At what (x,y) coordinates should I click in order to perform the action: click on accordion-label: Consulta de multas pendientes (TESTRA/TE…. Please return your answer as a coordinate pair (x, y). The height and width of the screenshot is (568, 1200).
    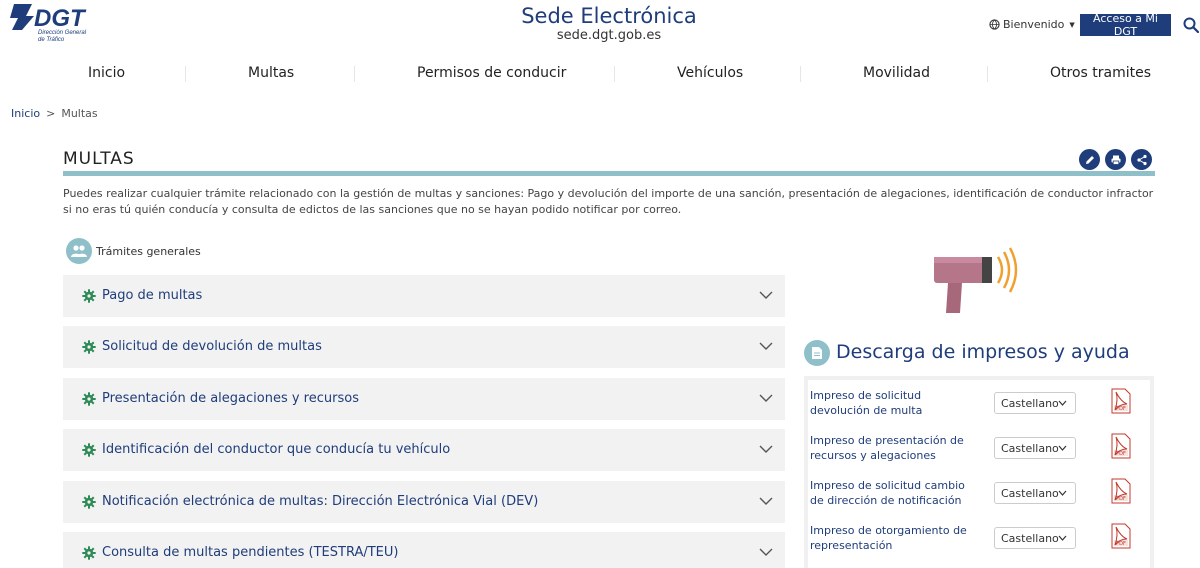
    Looking at the image, I should click on (250, 552).